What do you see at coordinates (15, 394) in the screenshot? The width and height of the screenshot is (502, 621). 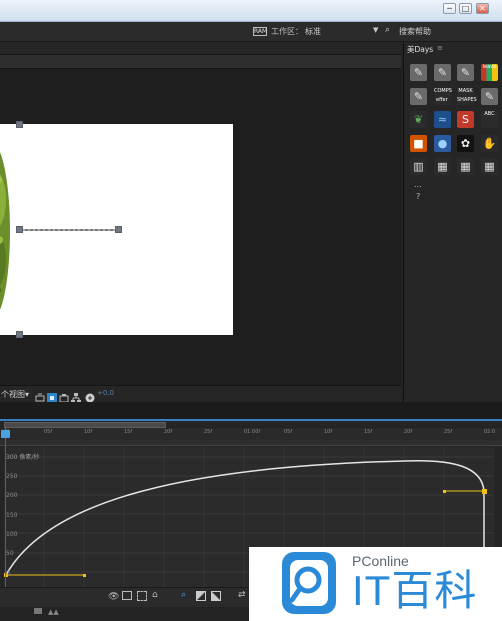 I see `view-layout-select: 个视图▾` at bounding box center [15, 394].